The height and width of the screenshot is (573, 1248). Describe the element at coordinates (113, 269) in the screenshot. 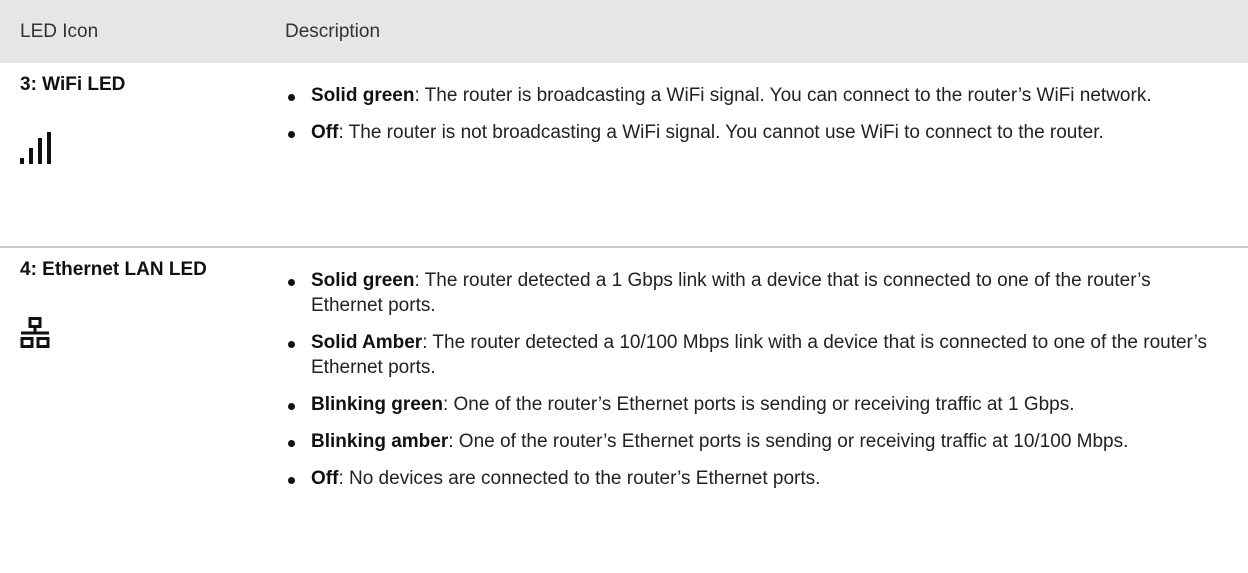

I see `led-name: 4: Ethernet LAN LED` at that location.